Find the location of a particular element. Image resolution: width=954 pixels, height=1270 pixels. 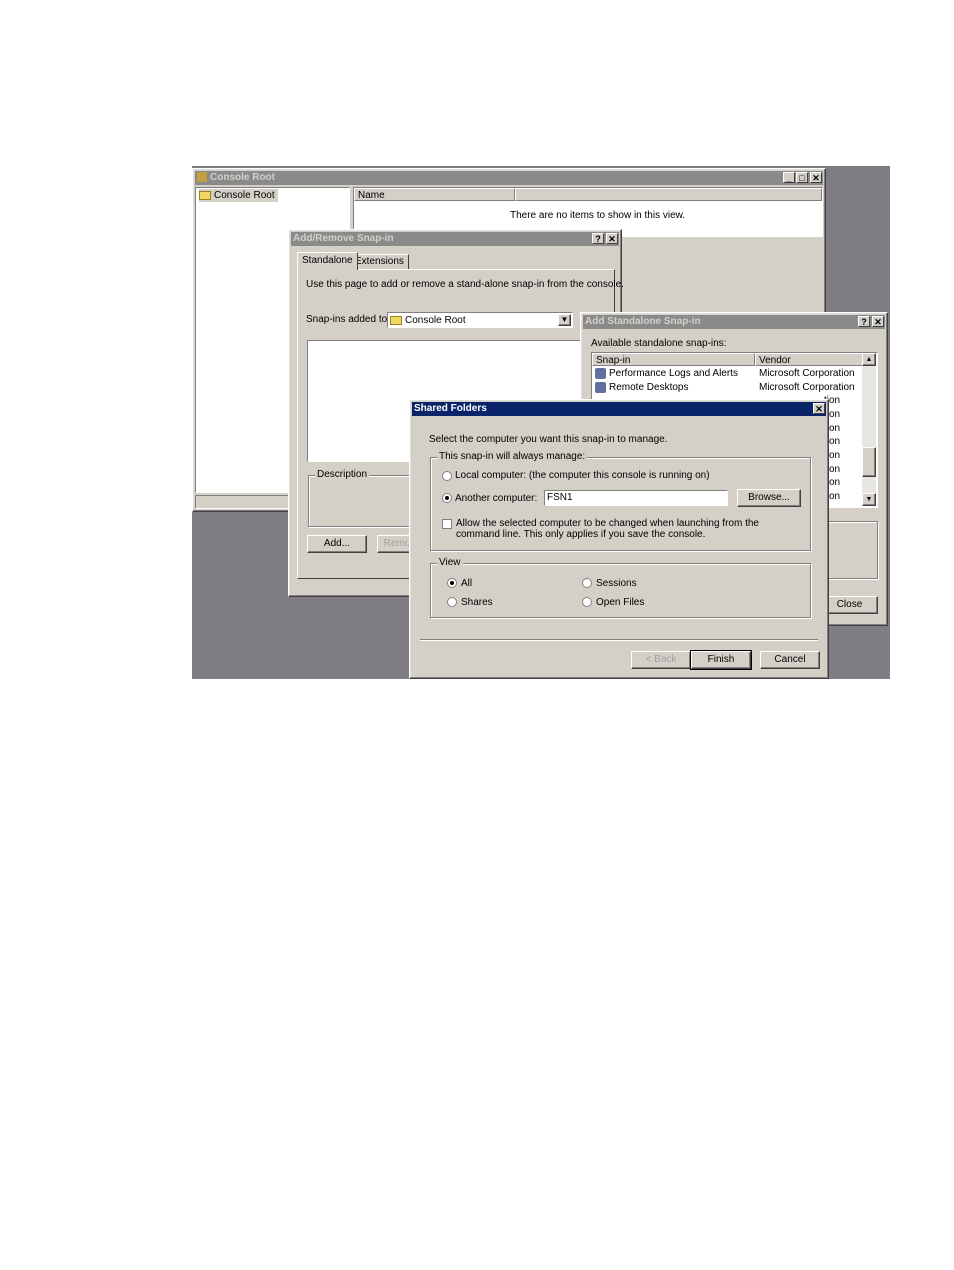

console-icon is located at coordinates (202, 177).